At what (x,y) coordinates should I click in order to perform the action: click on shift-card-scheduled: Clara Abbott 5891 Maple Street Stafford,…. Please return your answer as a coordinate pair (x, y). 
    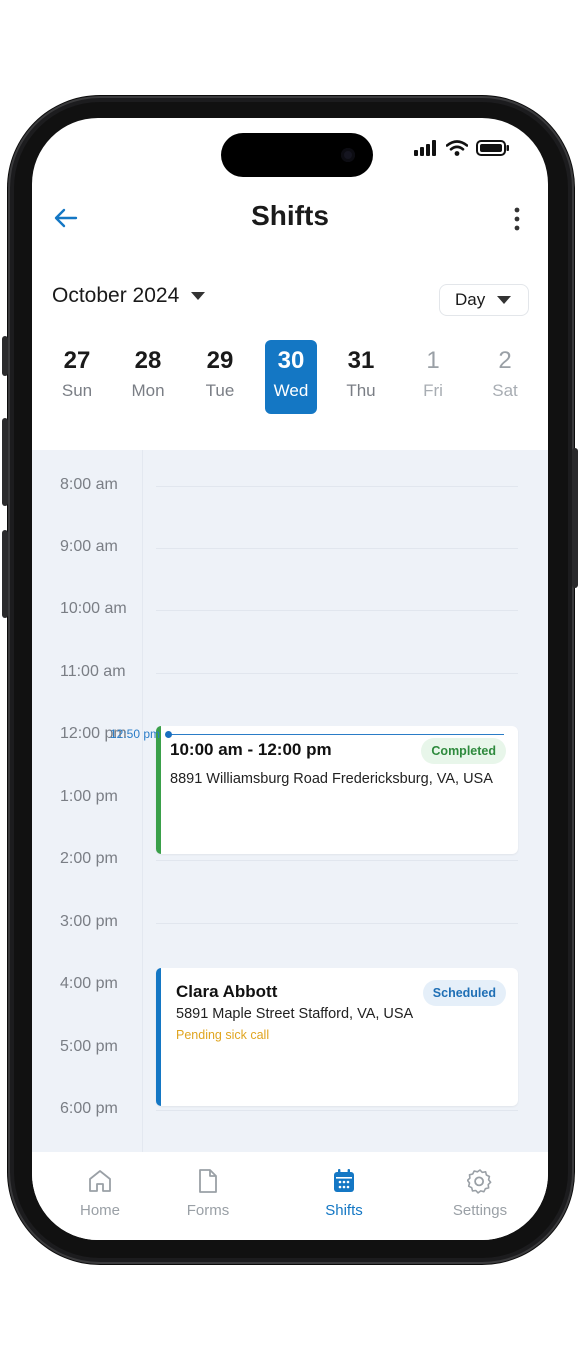
    Looking at the image, I should click on (337, 1037).